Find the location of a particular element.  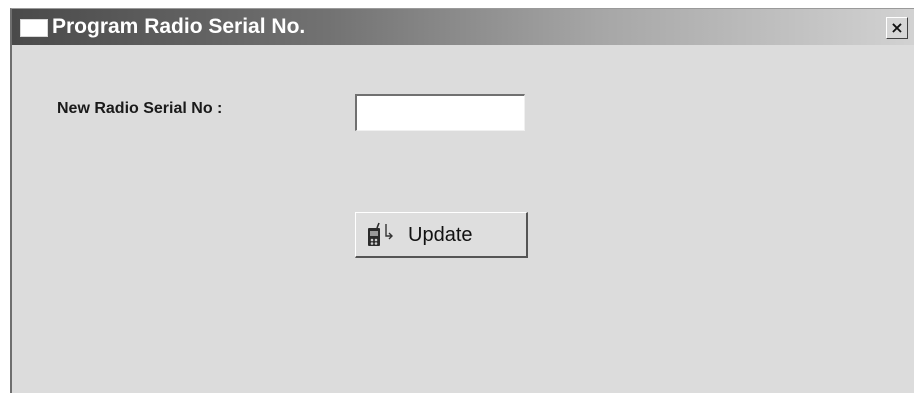

window-icon is located at coordinates (34, 28).